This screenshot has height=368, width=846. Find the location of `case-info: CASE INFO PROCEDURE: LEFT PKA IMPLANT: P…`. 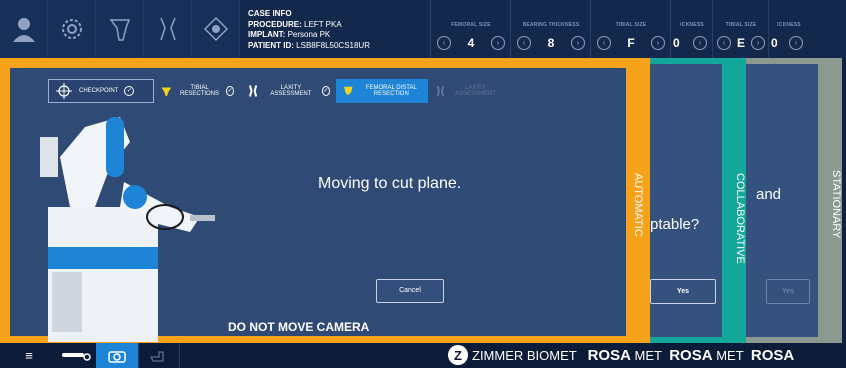

case-info: CASE INFO PROCEDURE: LEFT PKA IMPLANT: P… is located at coordinates (309, 30).